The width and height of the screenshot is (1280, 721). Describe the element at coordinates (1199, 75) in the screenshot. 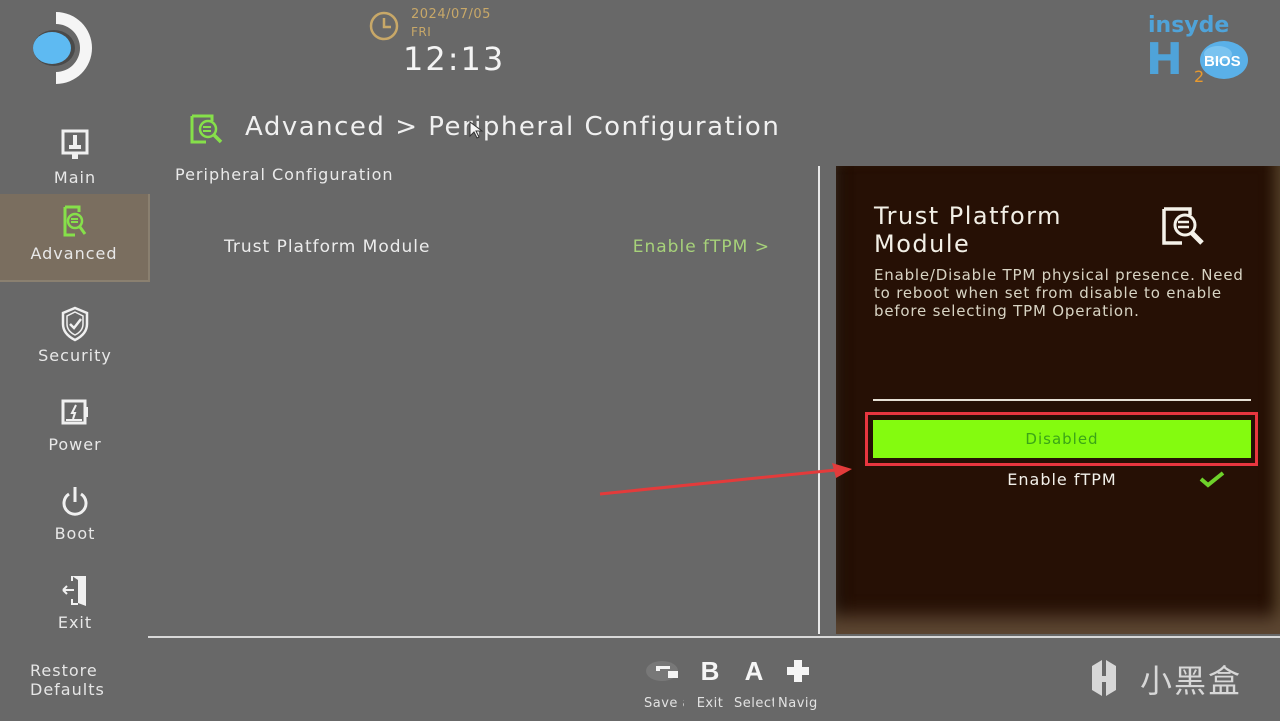

I see `svg-text: 2` at that location.